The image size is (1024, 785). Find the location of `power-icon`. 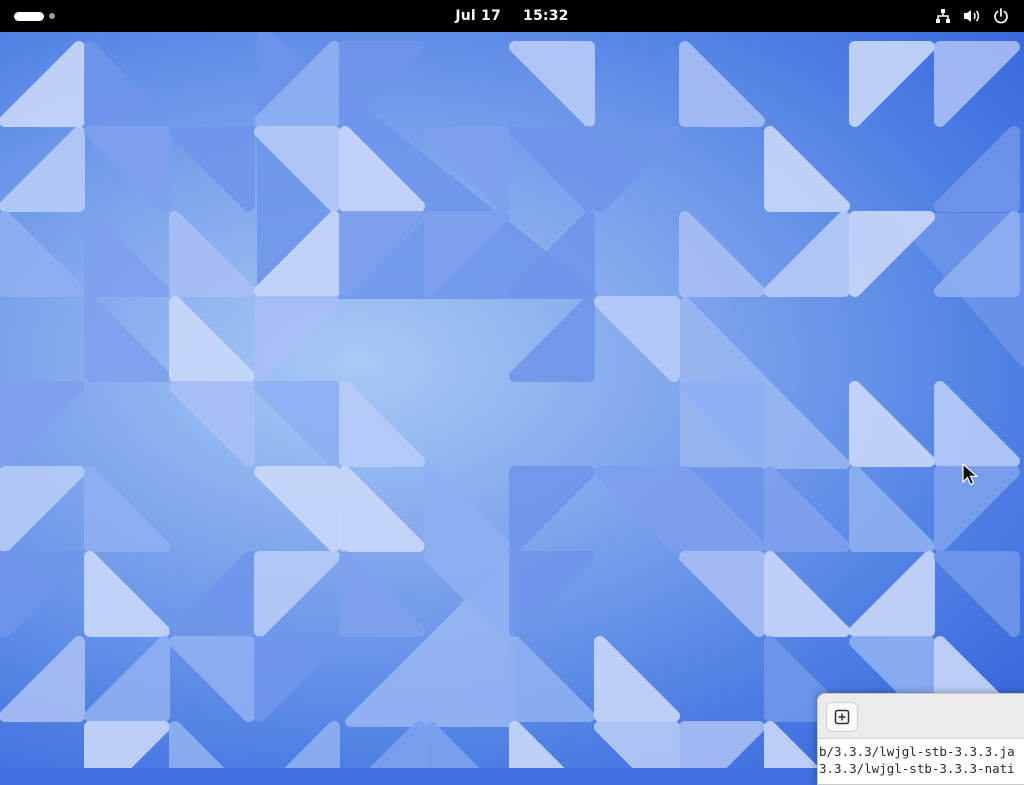

power-icon is located at coordinates (1001, 16).